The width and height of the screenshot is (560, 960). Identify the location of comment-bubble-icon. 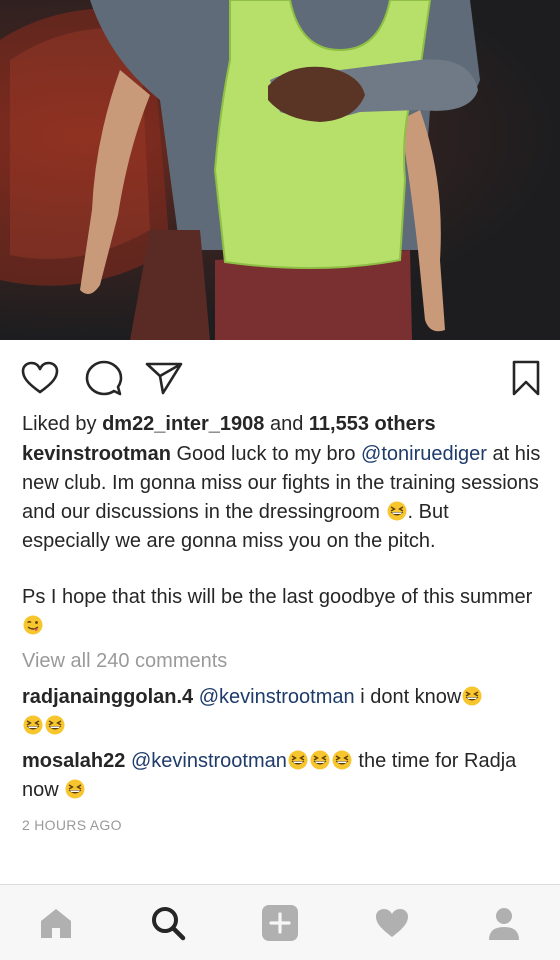
(104, 378).